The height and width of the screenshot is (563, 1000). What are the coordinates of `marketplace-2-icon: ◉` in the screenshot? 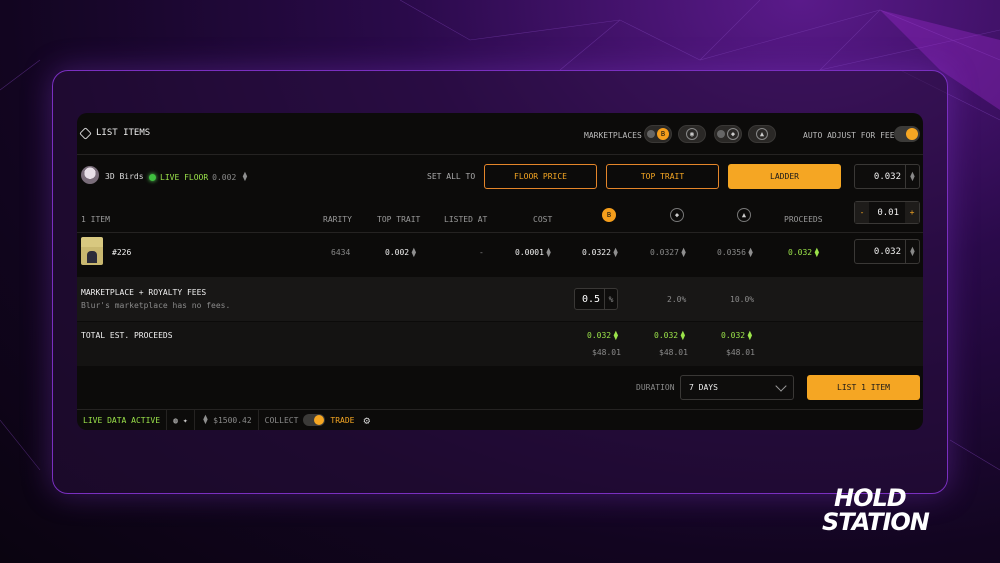 It's located at (692, 134).